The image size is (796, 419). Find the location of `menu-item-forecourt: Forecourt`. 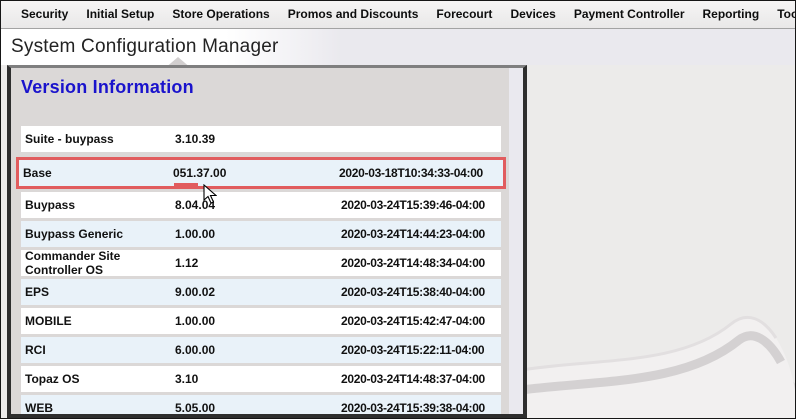

menu-item-forecourt: Forecourt is located at coordinates (464, 14).